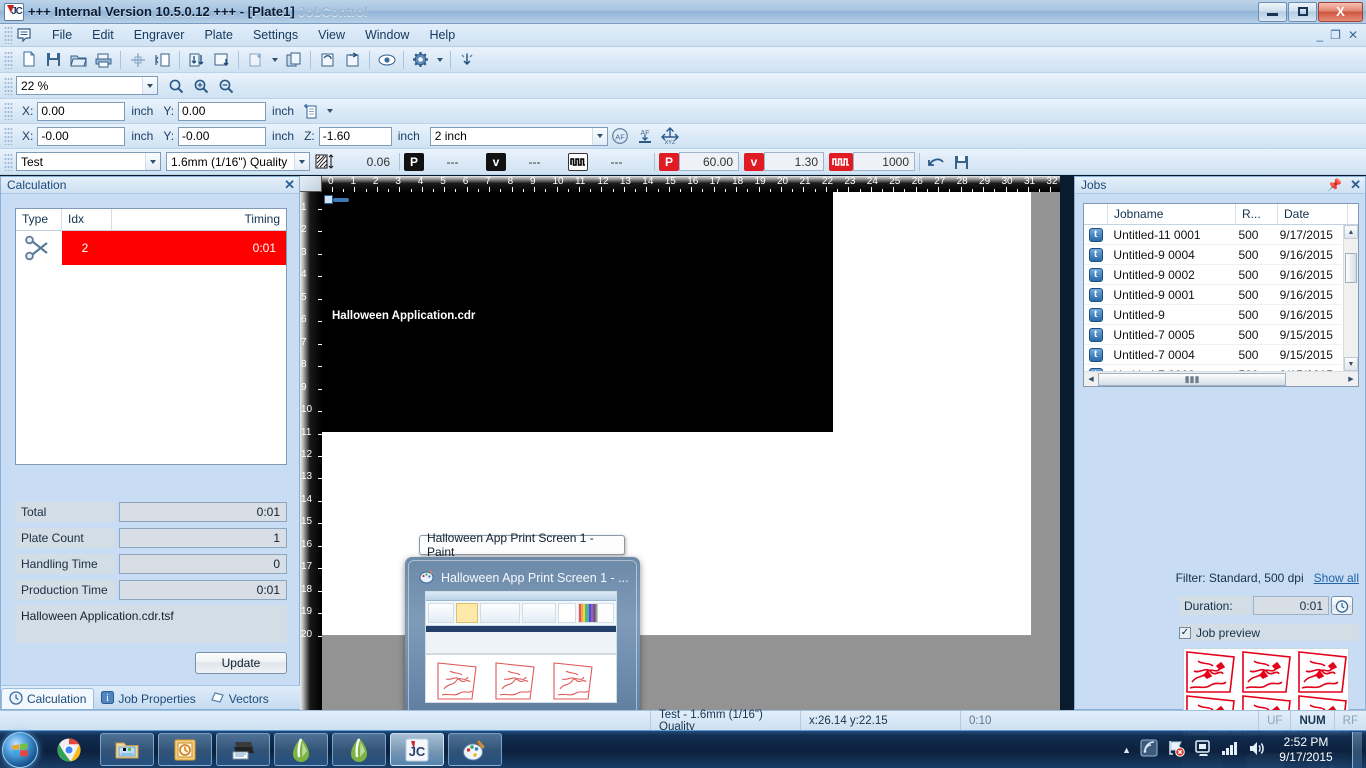 The height and width of the screenshot is (768, 1366). What do you see at coordinates (1319, 35) in the screenshot?
I see `mdi-minimize-button: _` at bounding box center [1319, 35].